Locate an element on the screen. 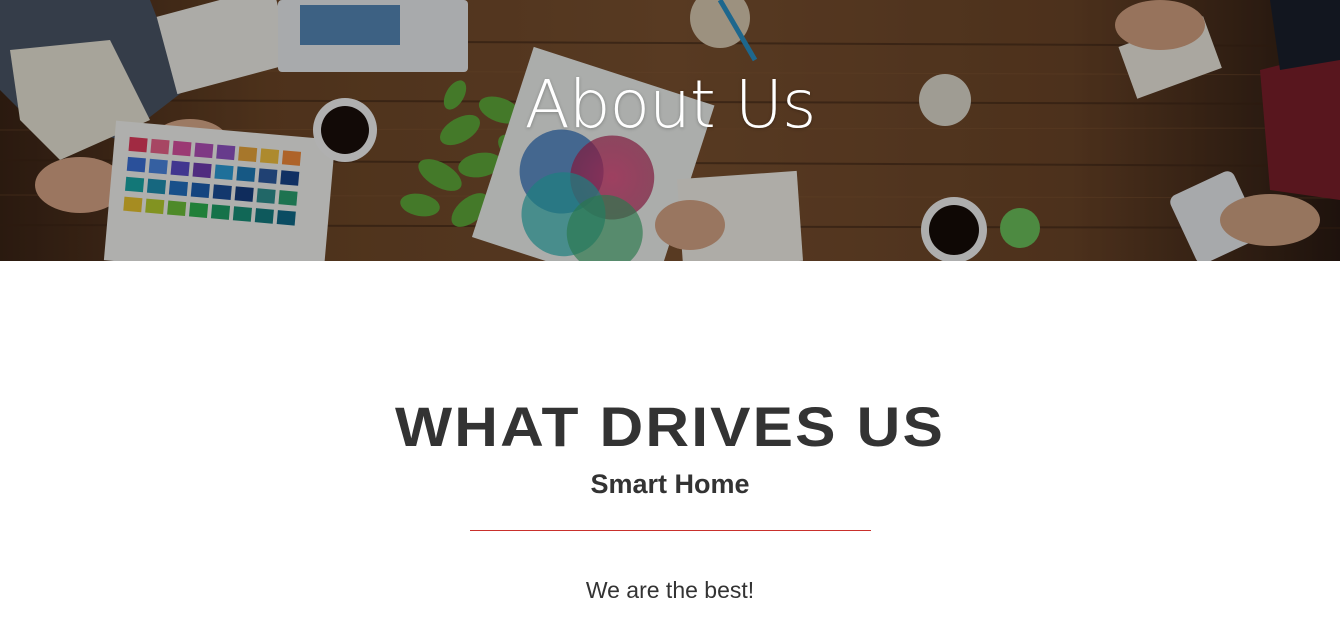  page-title: About Us is located at coordinates (670, 104).